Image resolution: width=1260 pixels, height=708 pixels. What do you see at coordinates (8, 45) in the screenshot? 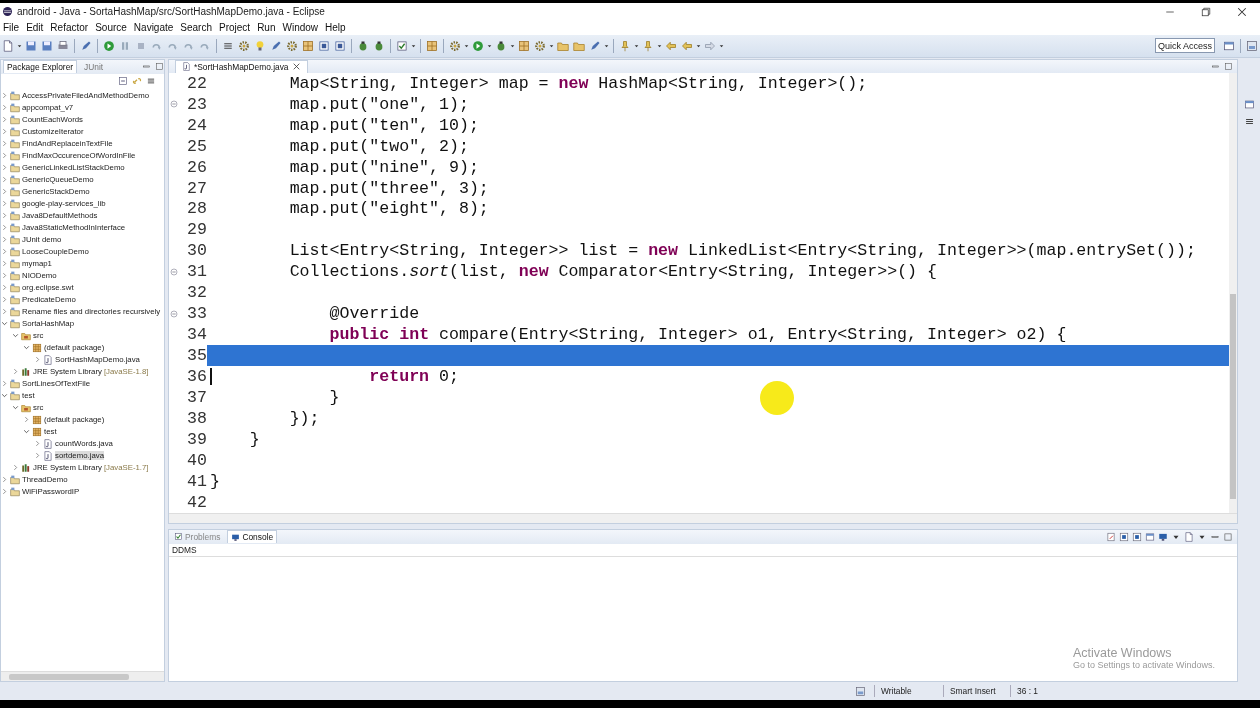
I see `document-icon` at bounding box center [8, 45].